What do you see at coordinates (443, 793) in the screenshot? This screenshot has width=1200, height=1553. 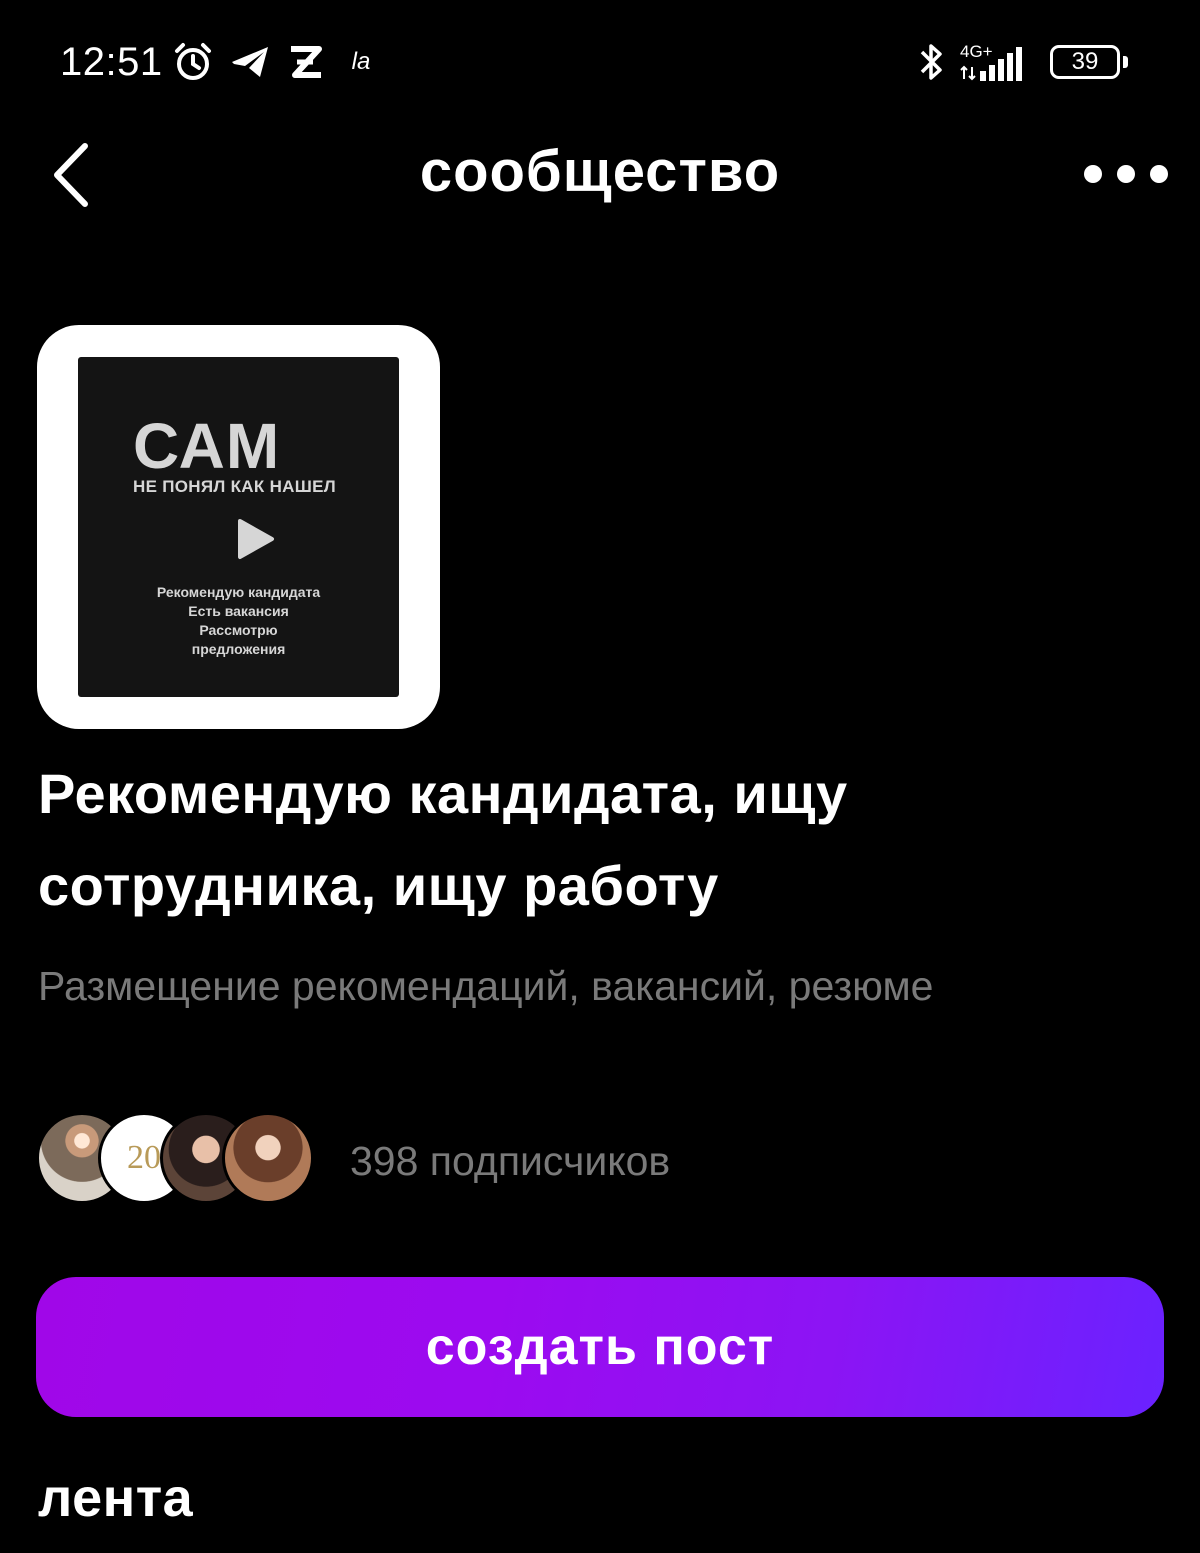 I see `community-name-line-1: Рекомендую кандидата, ищу` at bounding box center [443, 793].